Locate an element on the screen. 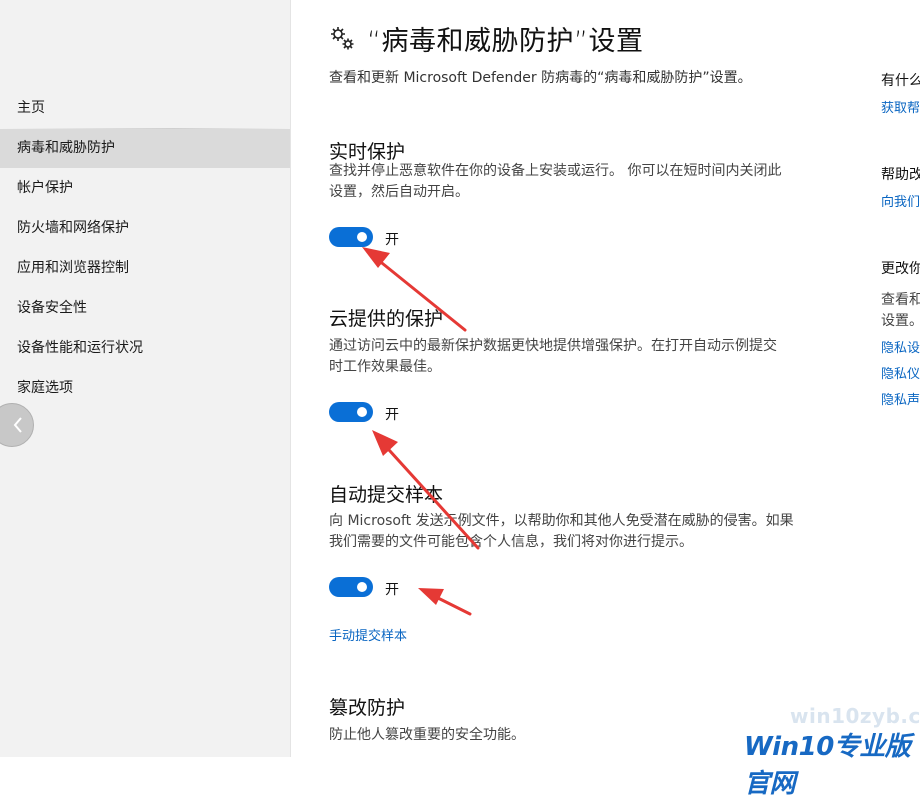 The width and height of the screenshot is (920, 800). watermark-logo: Win10专业版官网 is located at coordinates (827, 765).